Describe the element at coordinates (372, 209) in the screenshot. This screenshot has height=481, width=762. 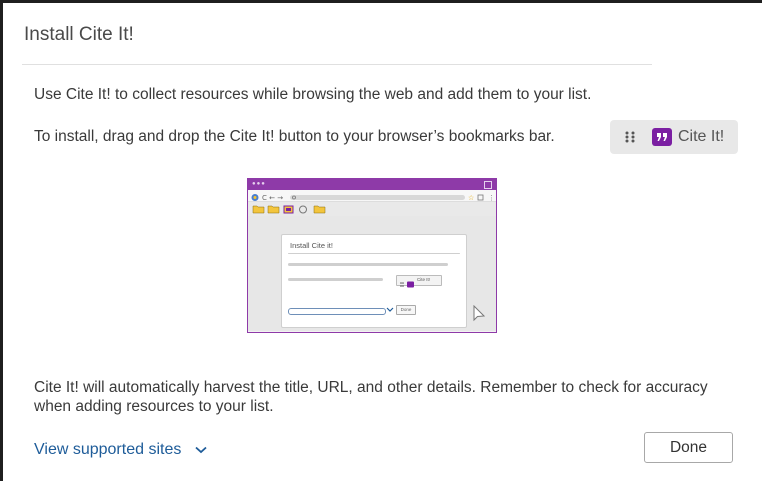
I see `illustration-bookmarks-bar` at that location.